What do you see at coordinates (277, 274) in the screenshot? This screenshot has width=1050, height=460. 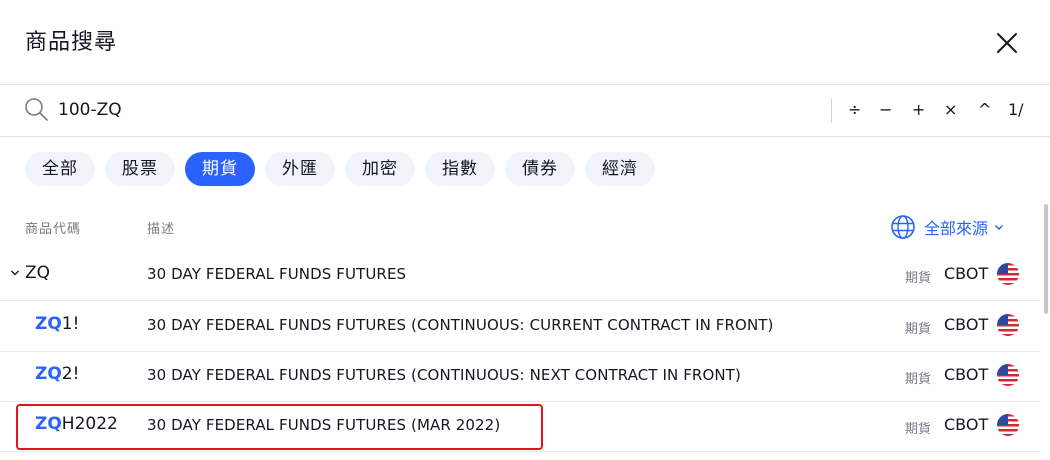 I see `row-description: 30 DAY FEDERAL FUNDS FUTURES` at bounding box center [277, 274].